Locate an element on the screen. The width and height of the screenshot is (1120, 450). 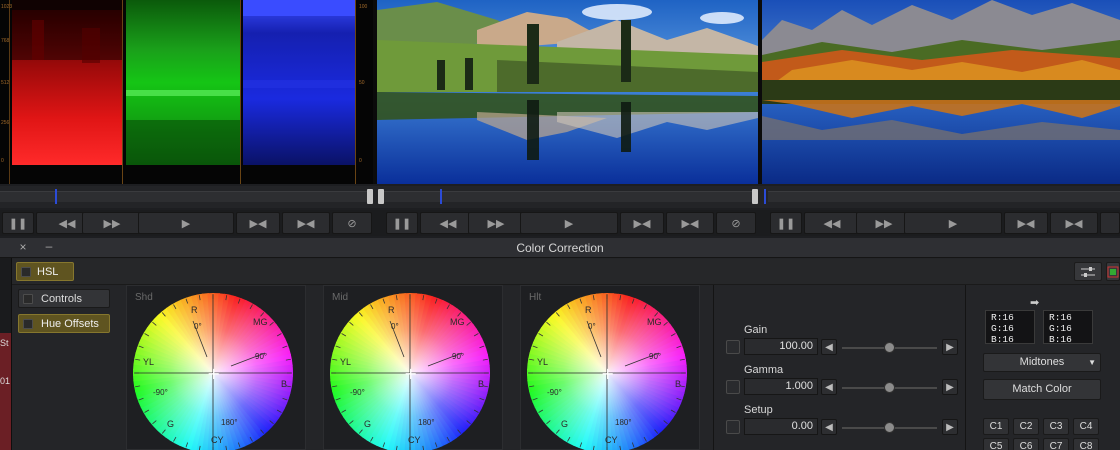
autumn-lake-image is located at coordinates (941, 92).